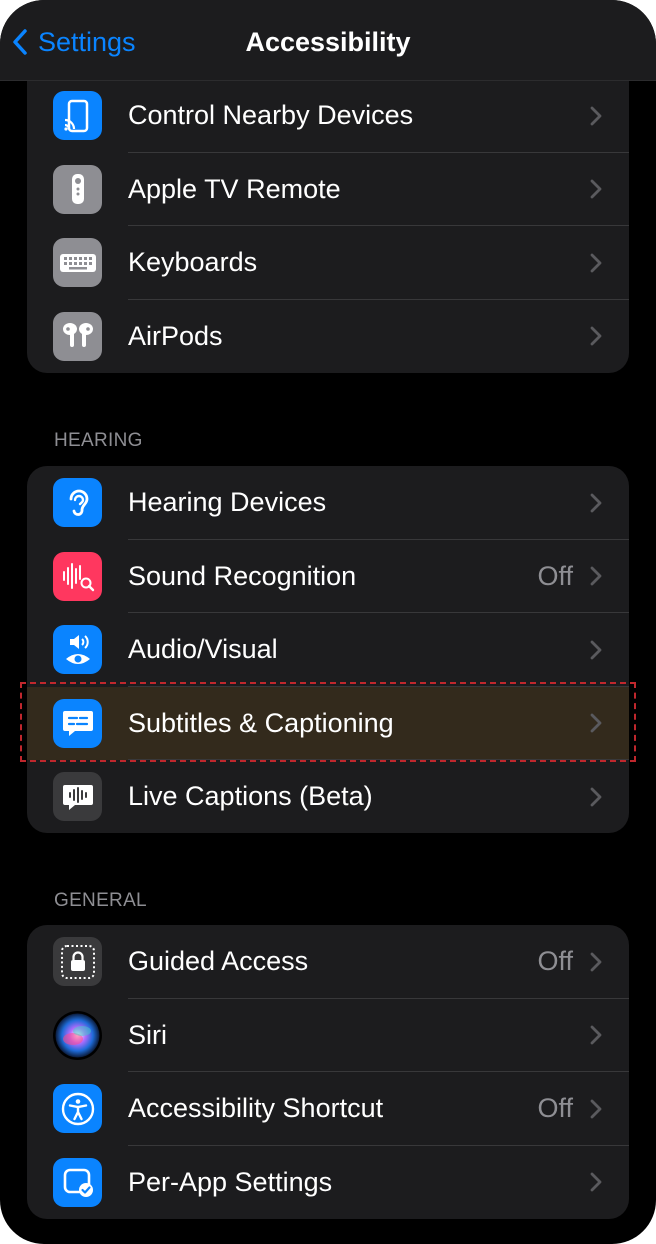  I want to click on row-label: Live Captions (Beta), so click(250, 796).